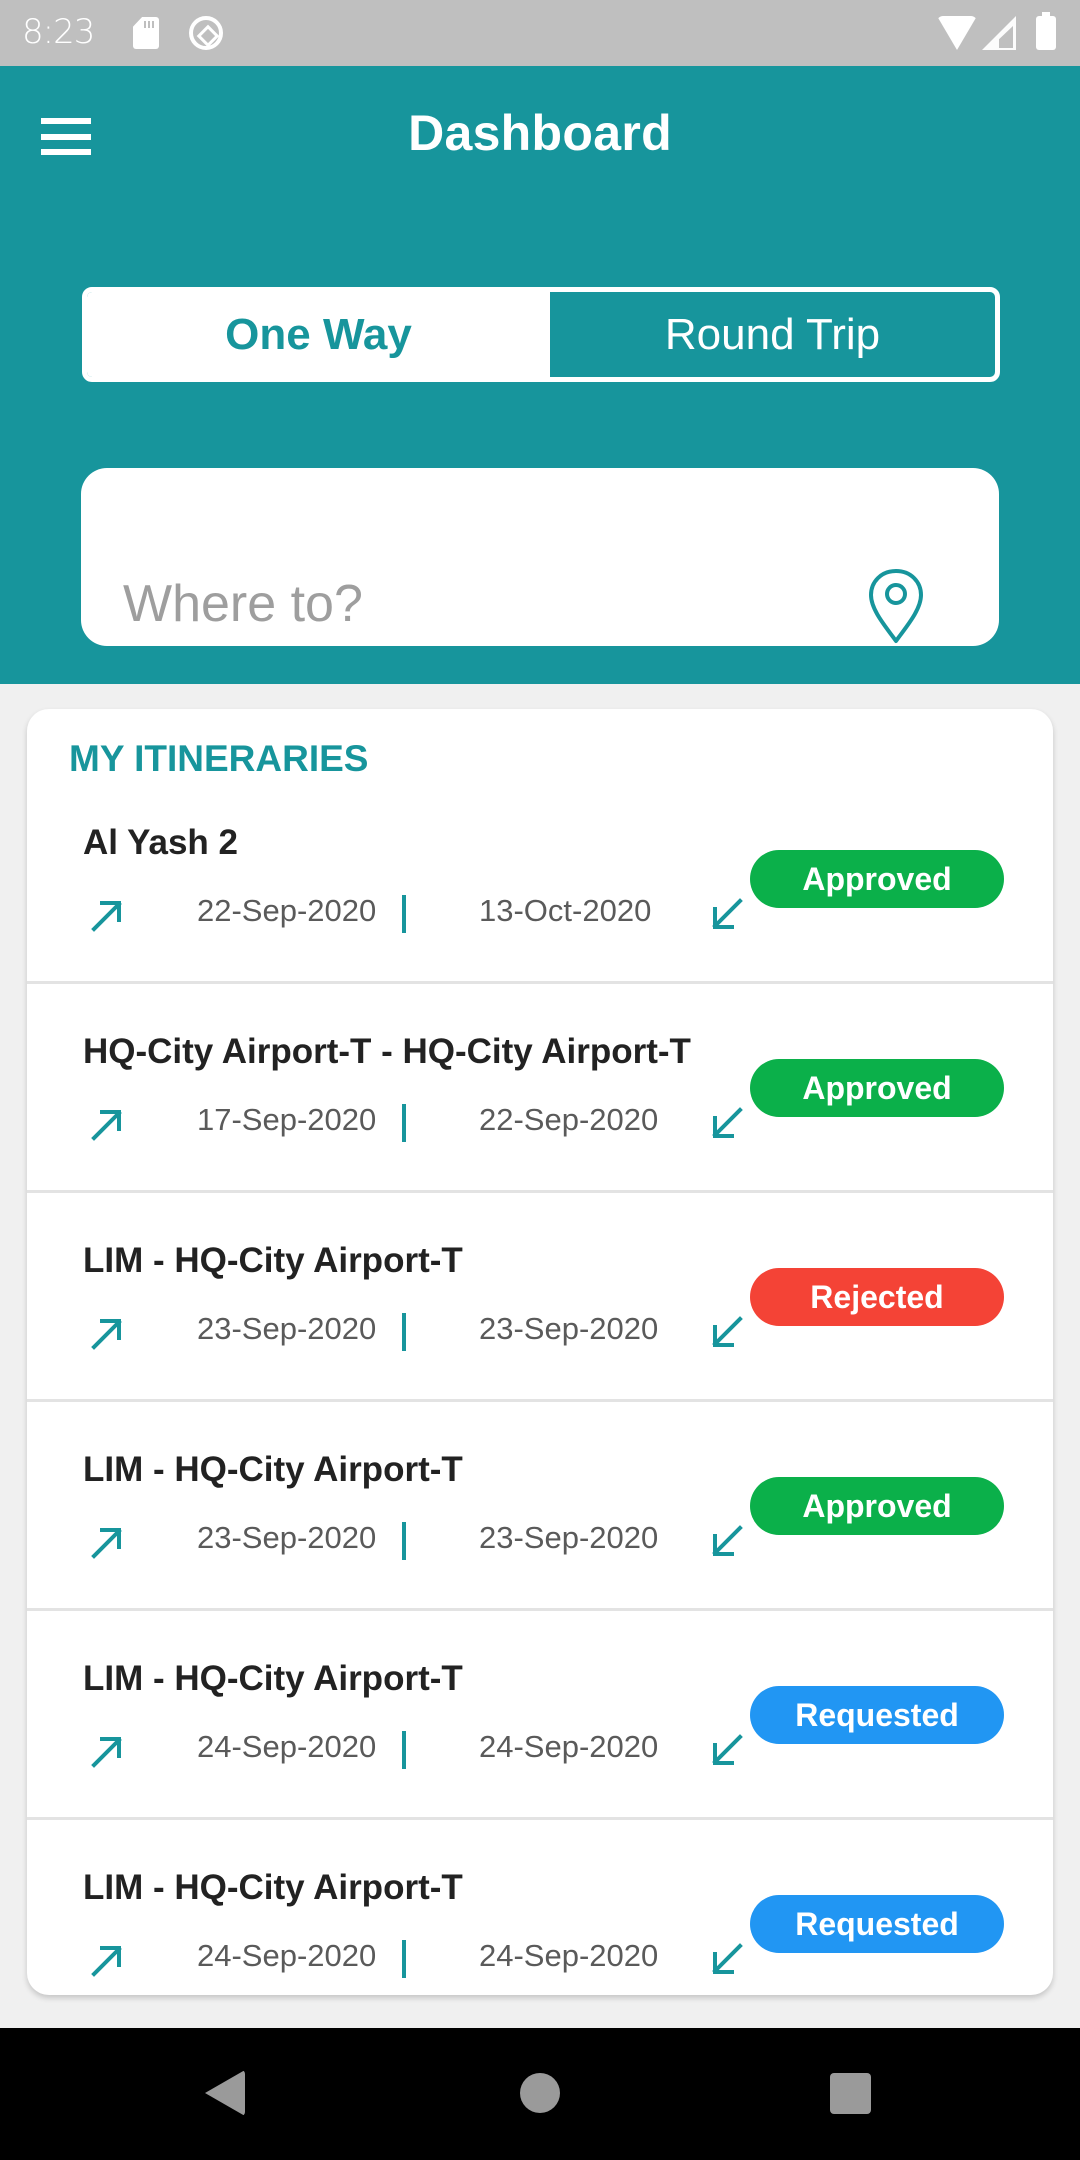 The width and height of the screenshot is (1080, 2160). What do you see at coordinates (1046, 31) in the screenshot?
I see `battery-icon` at bounding box center [1046, 31].